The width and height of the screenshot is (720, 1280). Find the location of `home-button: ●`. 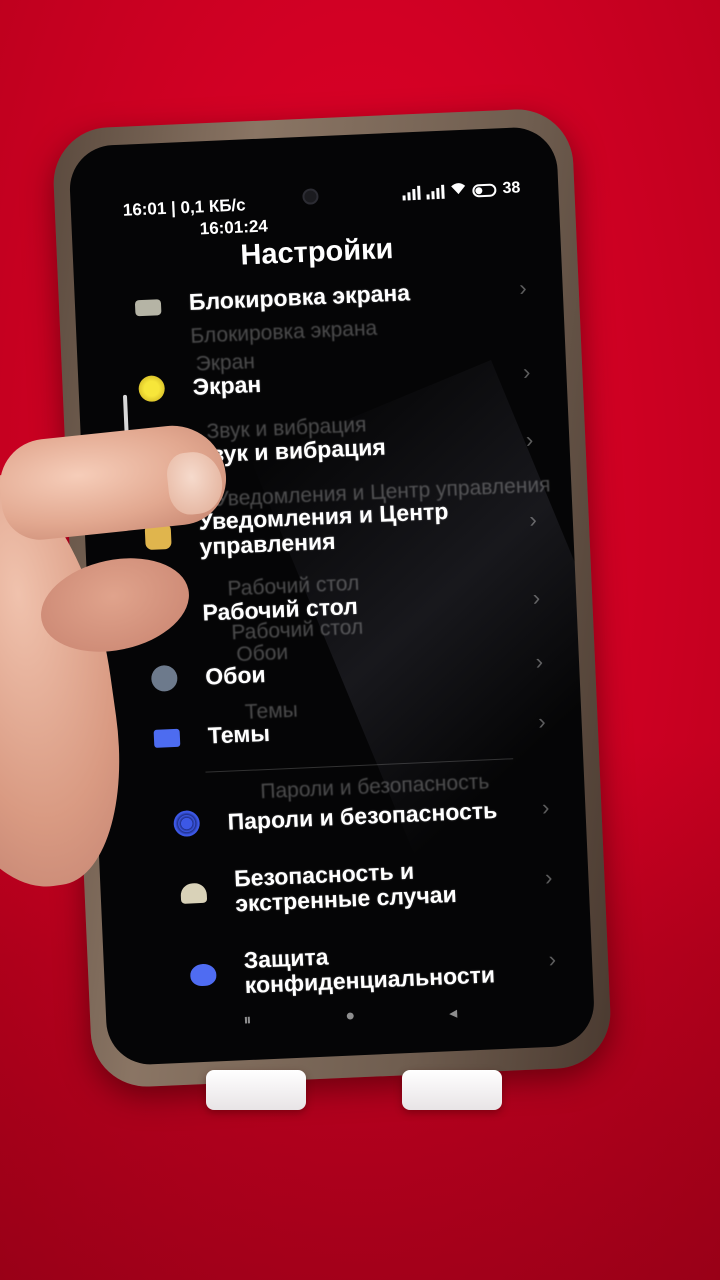

home-button: ● is located at coordinates (350, 1017).